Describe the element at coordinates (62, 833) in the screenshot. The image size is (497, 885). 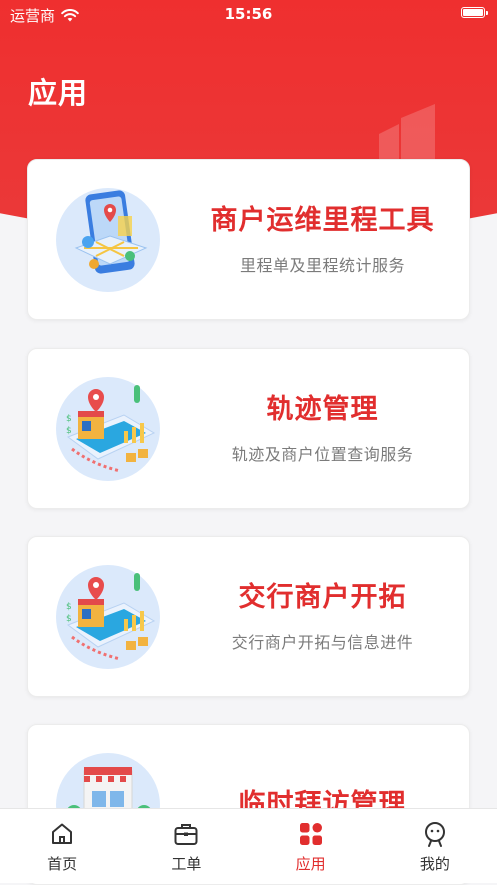
I see `home-icon` at that location.